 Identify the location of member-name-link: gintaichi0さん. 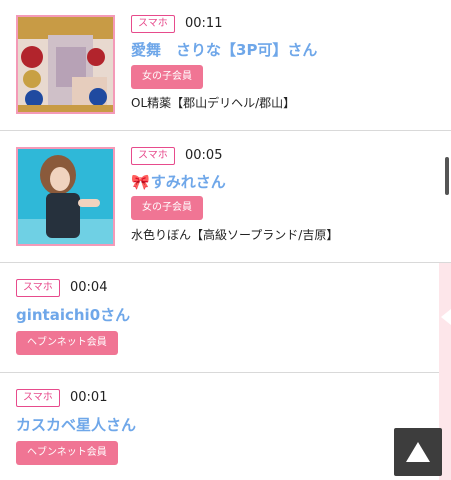
(73, 315).